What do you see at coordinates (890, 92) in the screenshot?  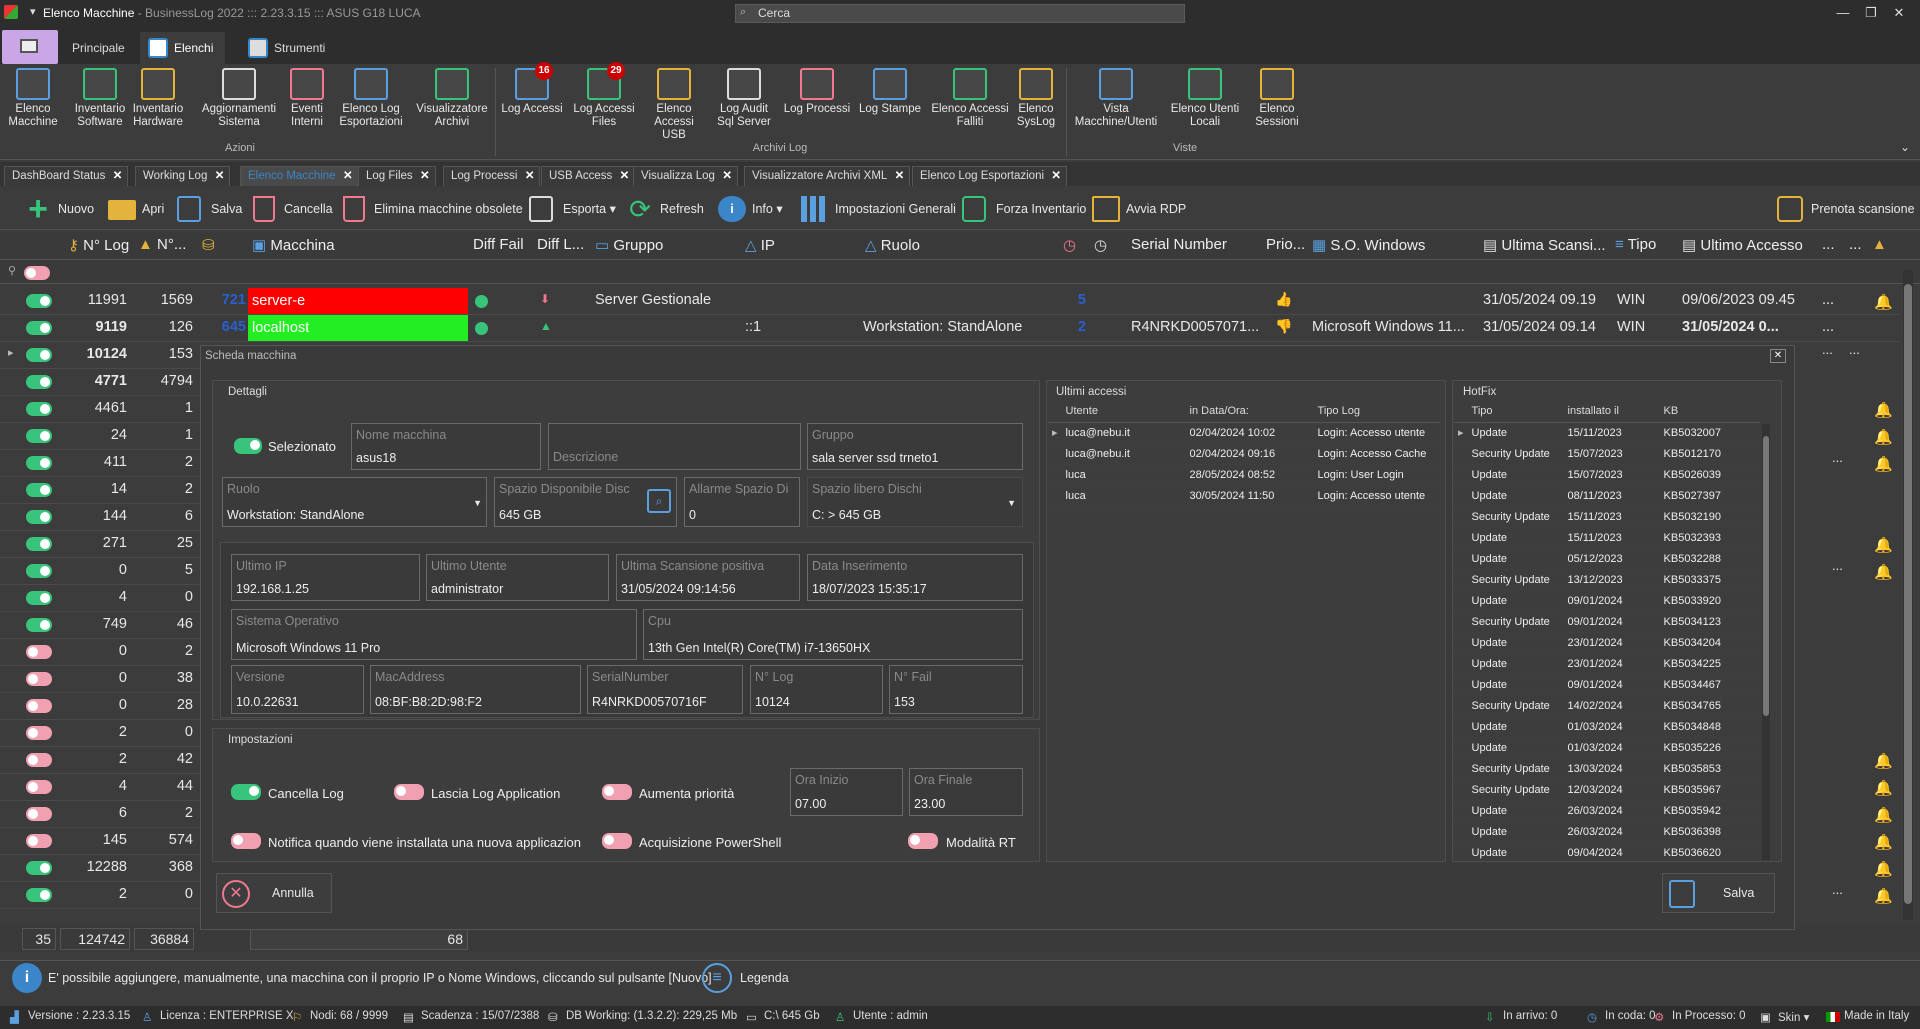 I see `ribbon-archivi-button-5: Log Stampe` at bounding box center [890, 92].